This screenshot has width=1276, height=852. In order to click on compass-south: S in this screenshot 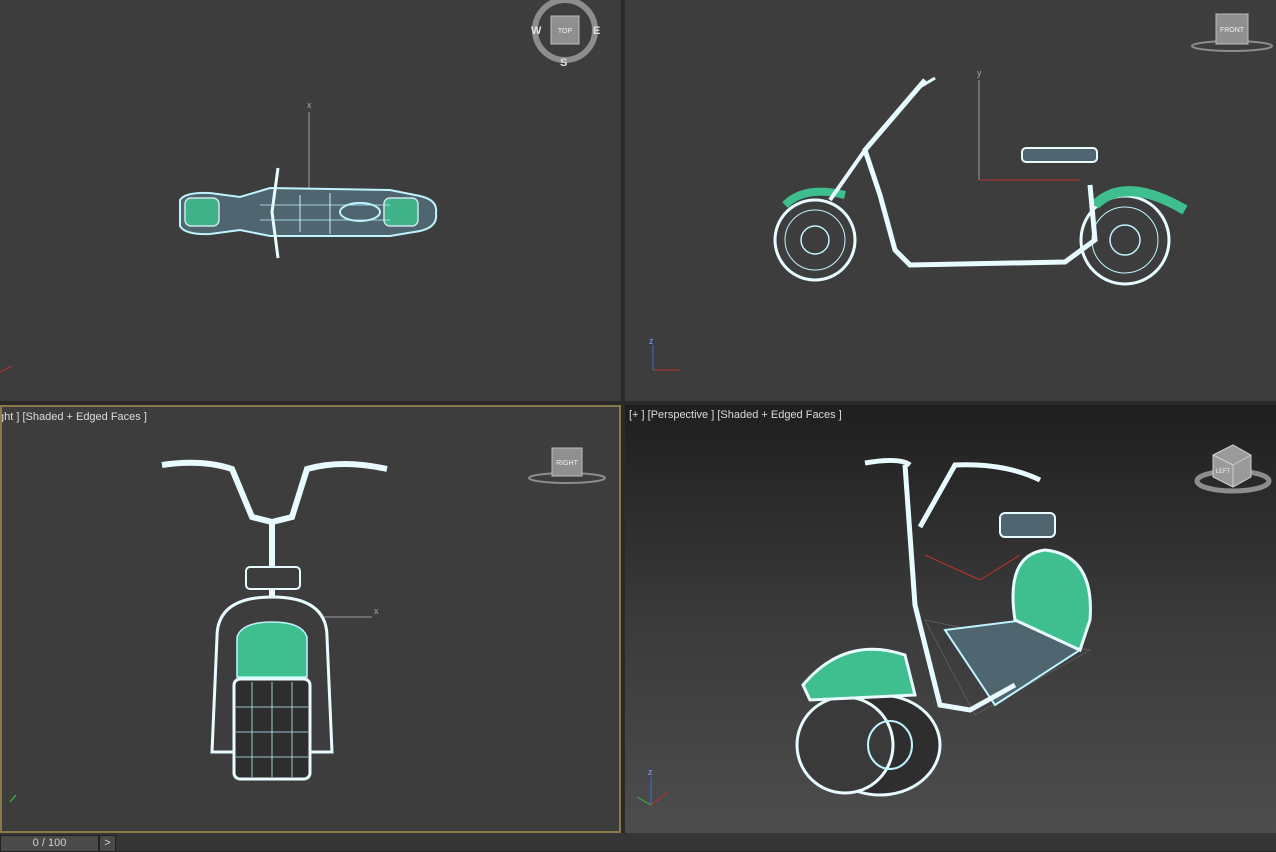, I will do `click(563, 61)`.